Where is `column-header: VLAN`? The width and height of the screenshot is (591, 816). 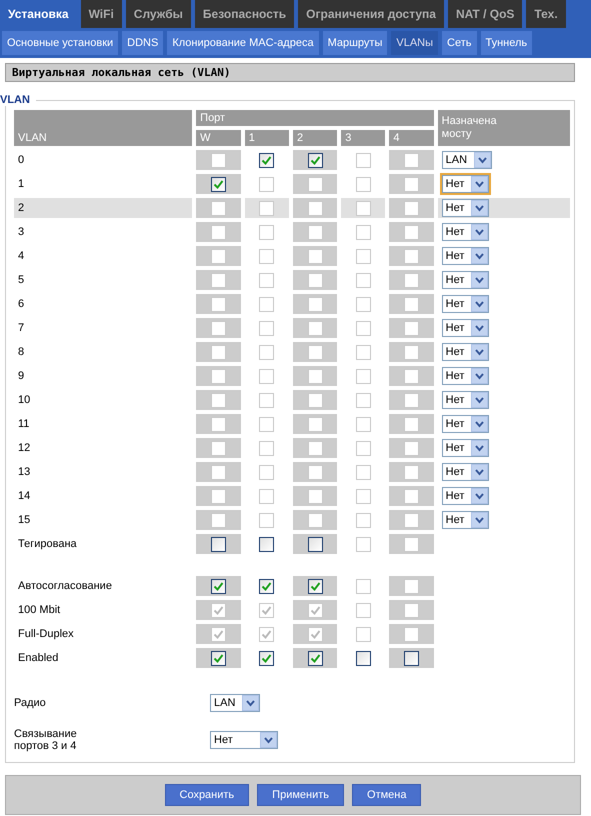
column-header: VLAN is located at coordinates (103, 128).